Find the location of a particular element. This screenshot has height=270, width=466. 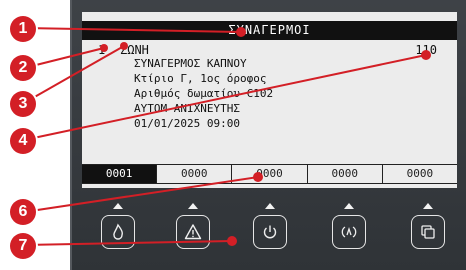

callout-3: 3 is located at coordinates (23, 104).